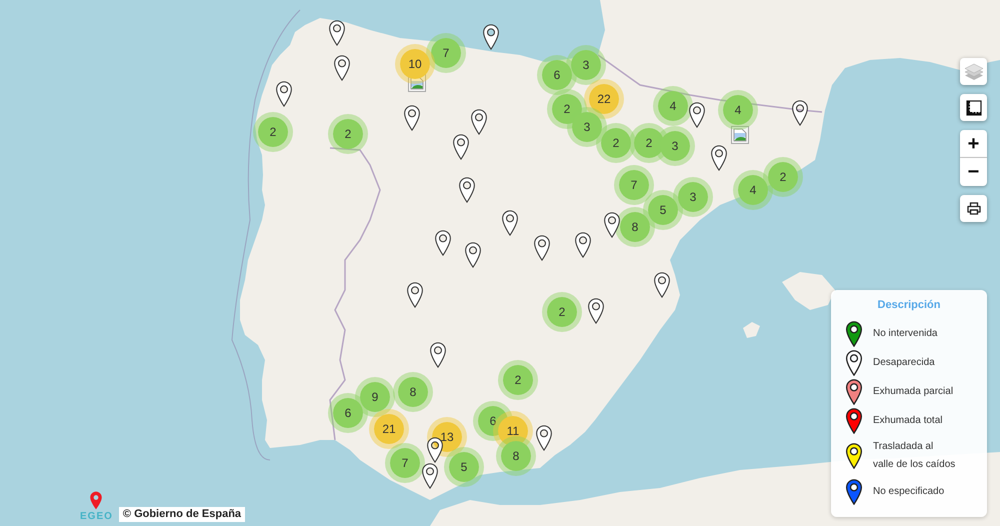 The image size is (1000, 526). I want to click on logo-text: EGEO, so click(96, 516).